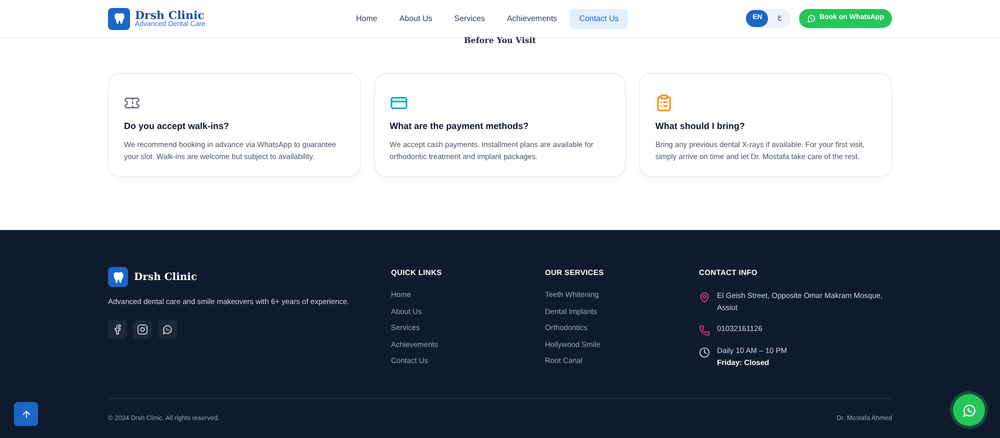  What do you see at coordinates (664, 103) in the screenshot?
I see `clipboard-icon` at bounding box center [664, 103].